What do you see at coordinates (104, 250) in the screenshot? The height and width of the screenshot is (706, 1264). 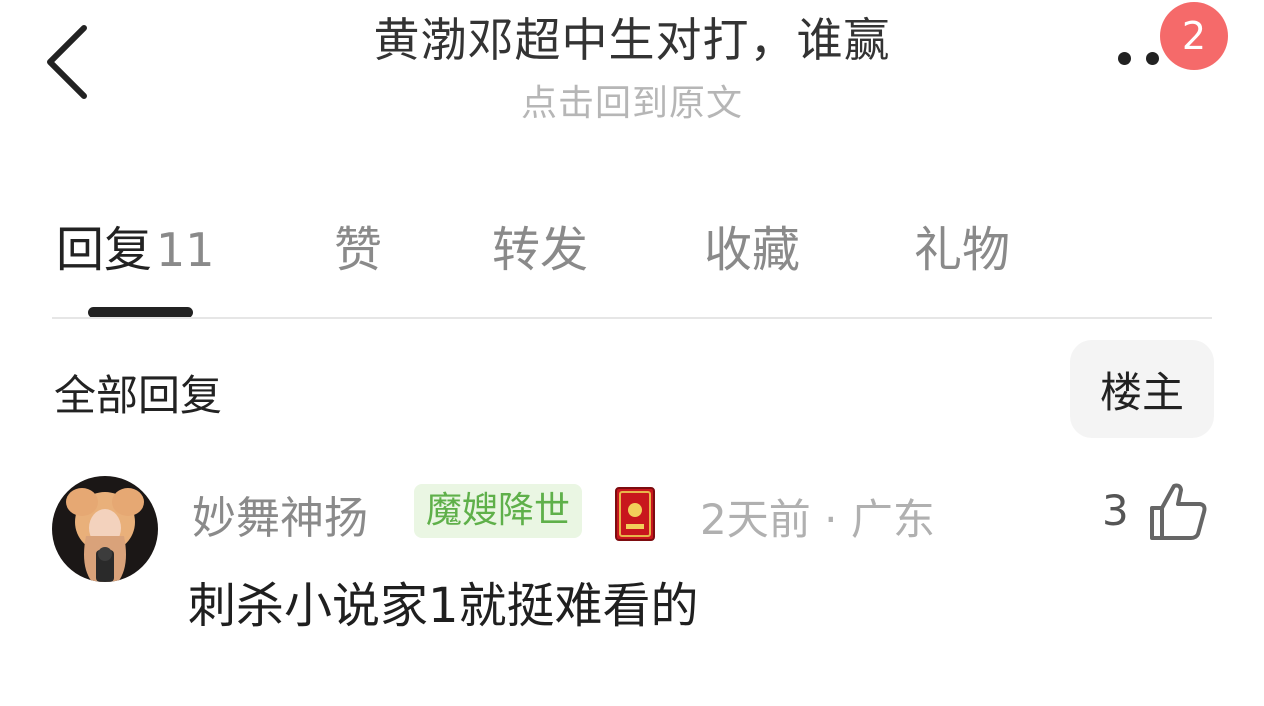 I see `tab-label: 回复` at bounding box center [104, 250].